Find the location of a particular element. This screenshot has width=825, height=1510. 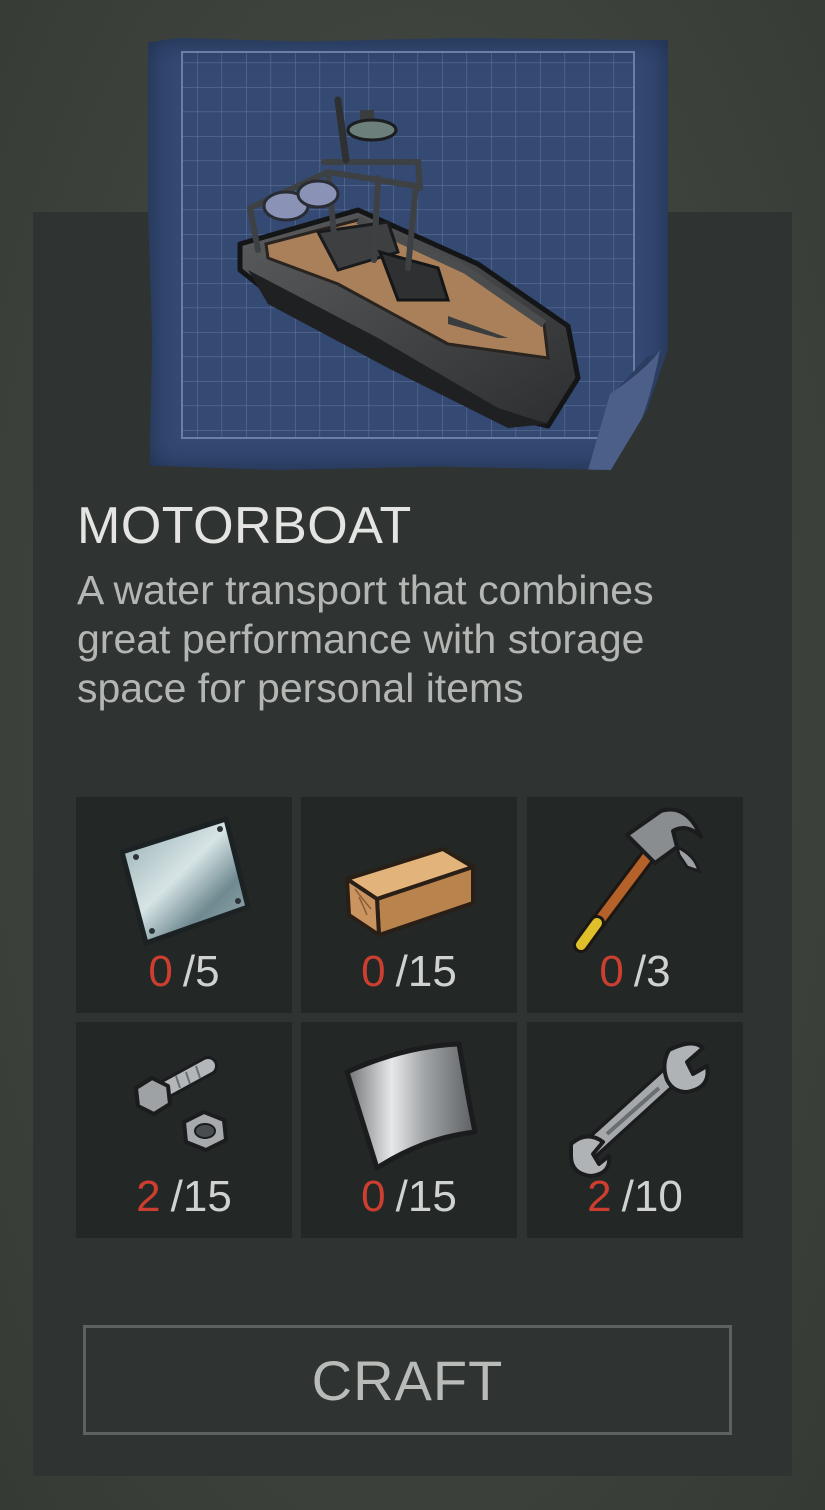

requirement-slot: 0/5 is located at coordinates (184, 905).